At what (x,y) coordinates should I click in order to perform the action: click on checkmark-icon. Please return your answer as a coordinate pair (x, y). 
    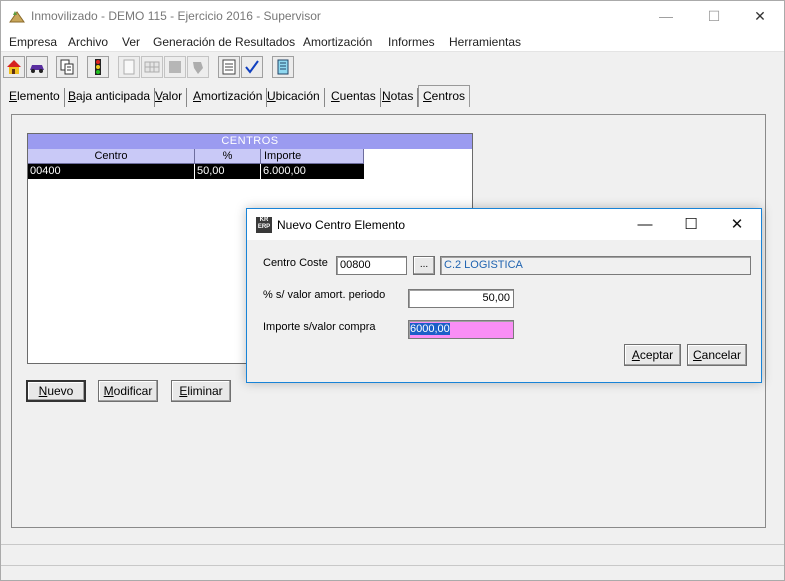
    Looking at the image, I should click on (252, 67).